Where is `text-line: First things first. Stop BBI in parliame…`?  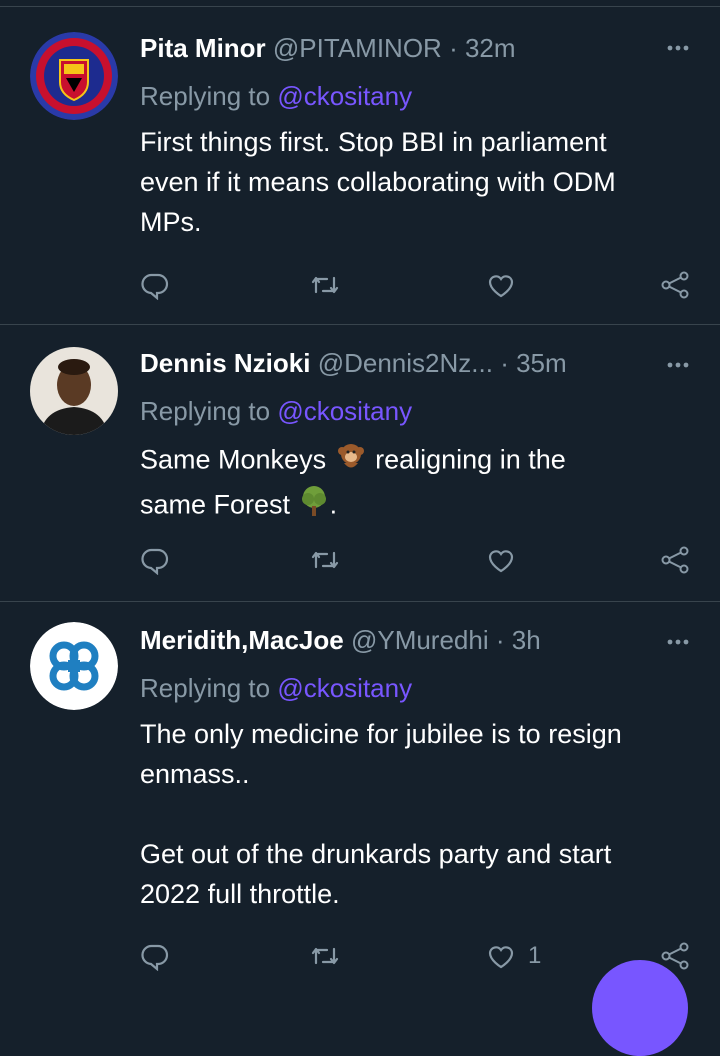
text-line: First things first. Stop BBI in parliame… is located at coordinates (373, 142).